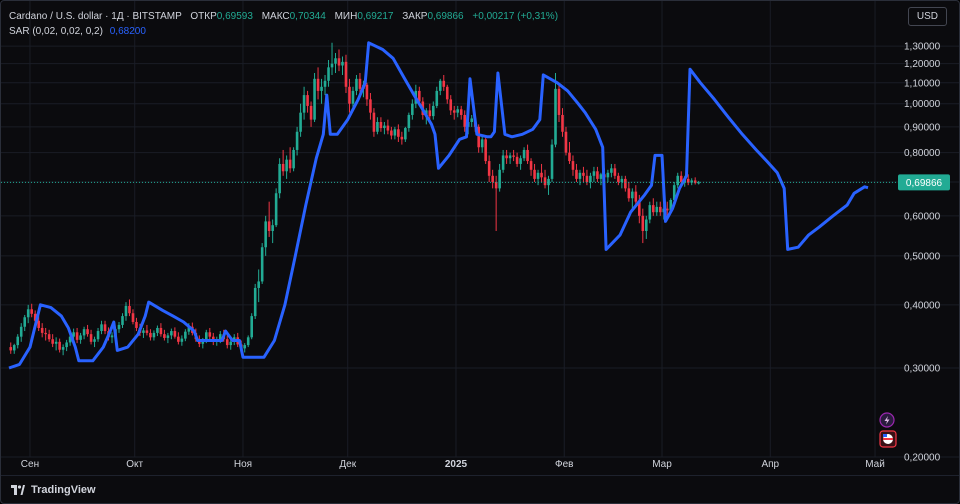 This screenshot has width=960, height=504. Describe the element at coordinates (375, 16) in the screenshot. I see `low-value: 0,69217` at that location.